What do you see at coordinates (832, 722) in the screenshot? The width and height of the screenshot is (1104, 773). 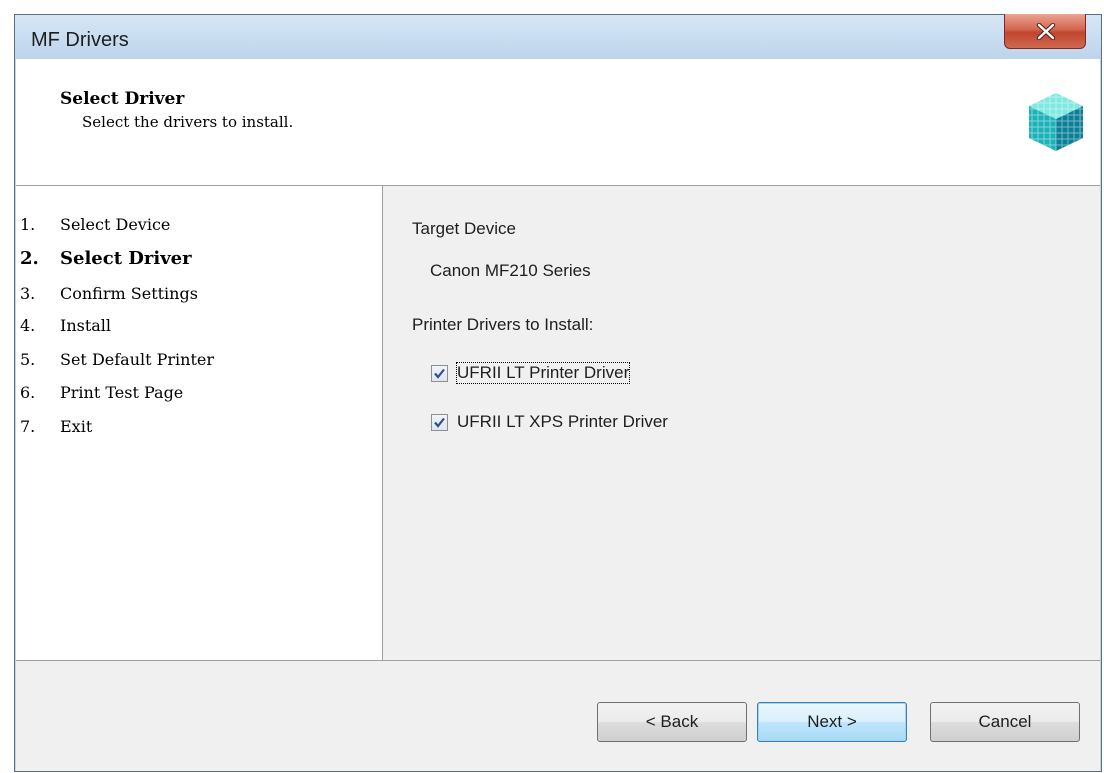 I see `next-button: Next >` at bounding box center [832, 722].